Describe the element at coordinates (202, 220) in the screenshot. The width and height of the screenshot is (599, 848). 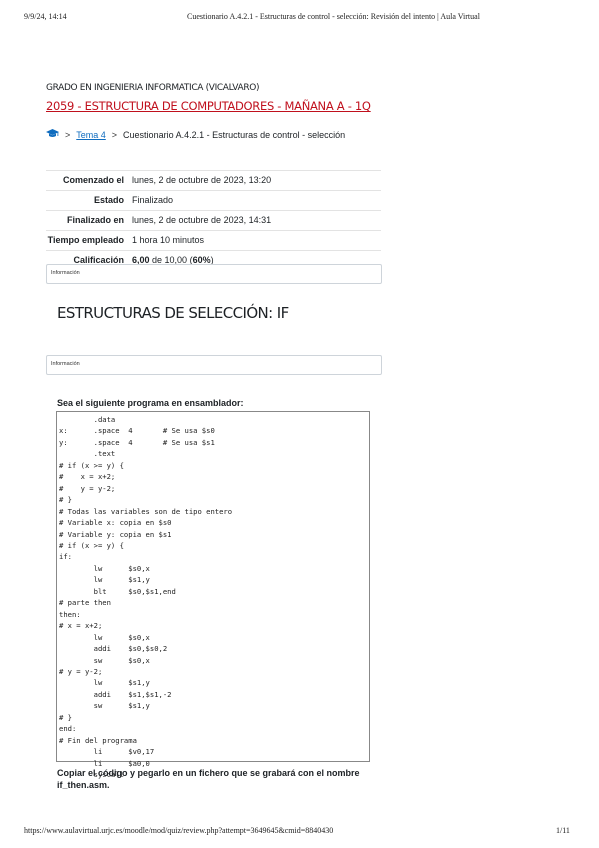
I see `summary-value: lunes, 2 de octubre de 2023, 14:31` at that location.